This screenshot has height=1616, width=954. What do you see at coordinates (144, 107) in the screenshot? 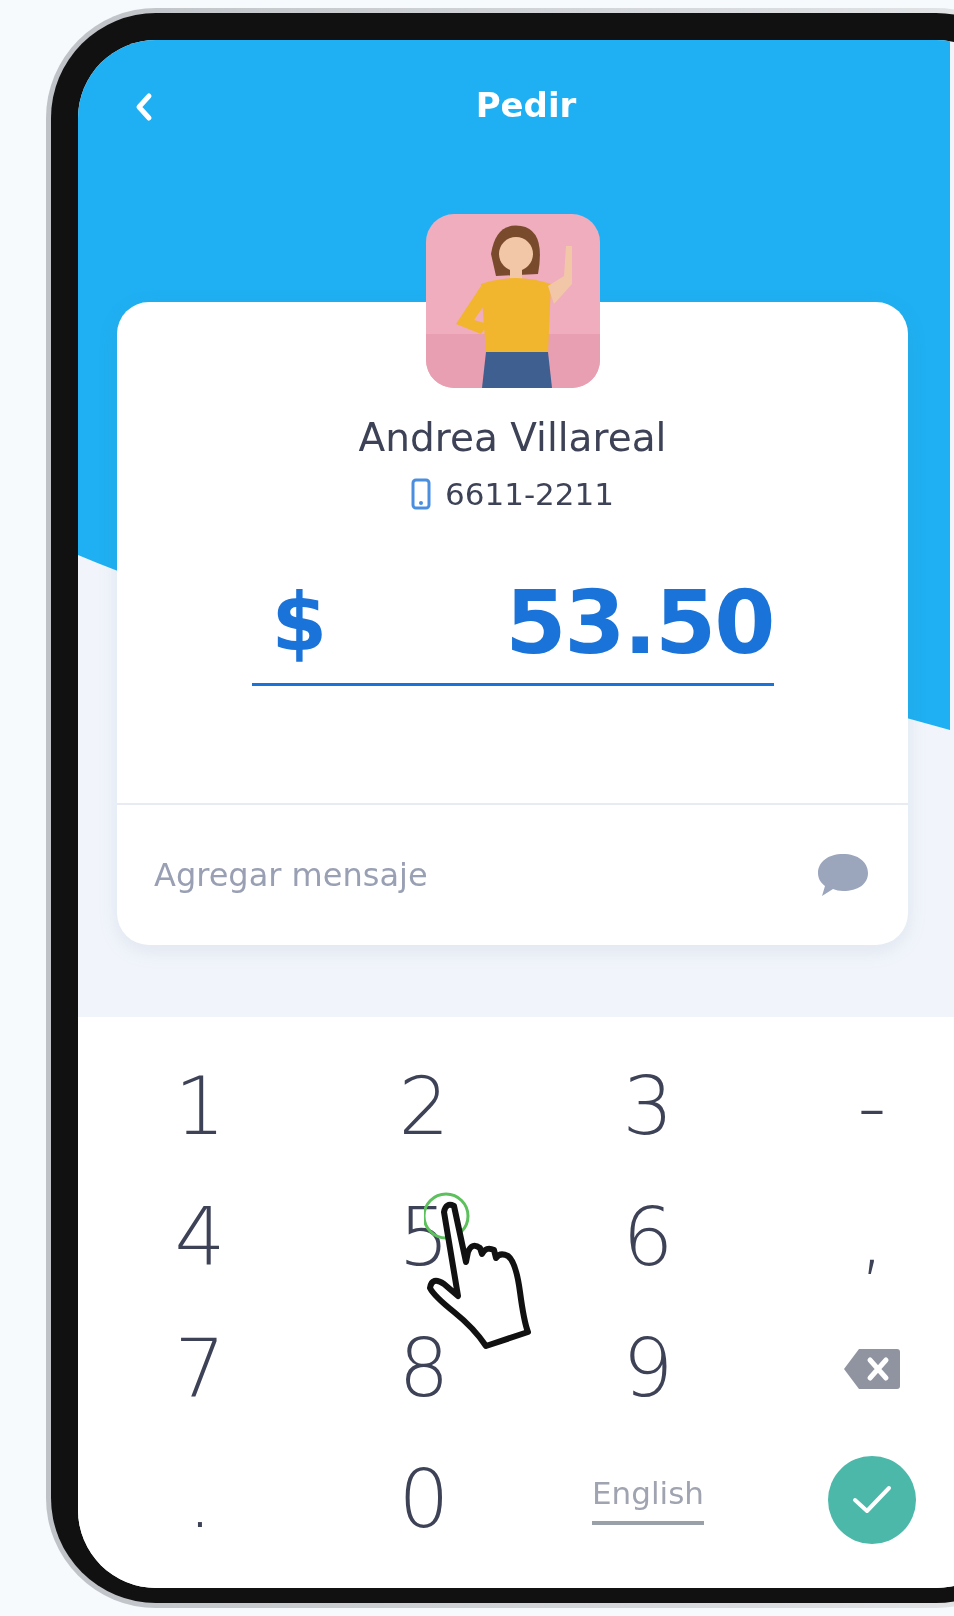
I see `back-icon` at bounding box center [144, 107].